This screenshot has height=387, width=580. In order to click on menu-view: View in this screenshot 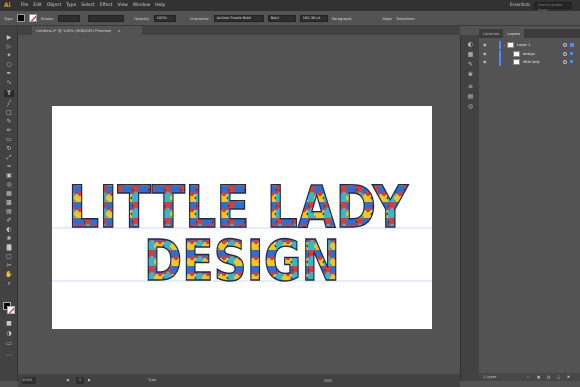, I will do `click(122, 5)`.